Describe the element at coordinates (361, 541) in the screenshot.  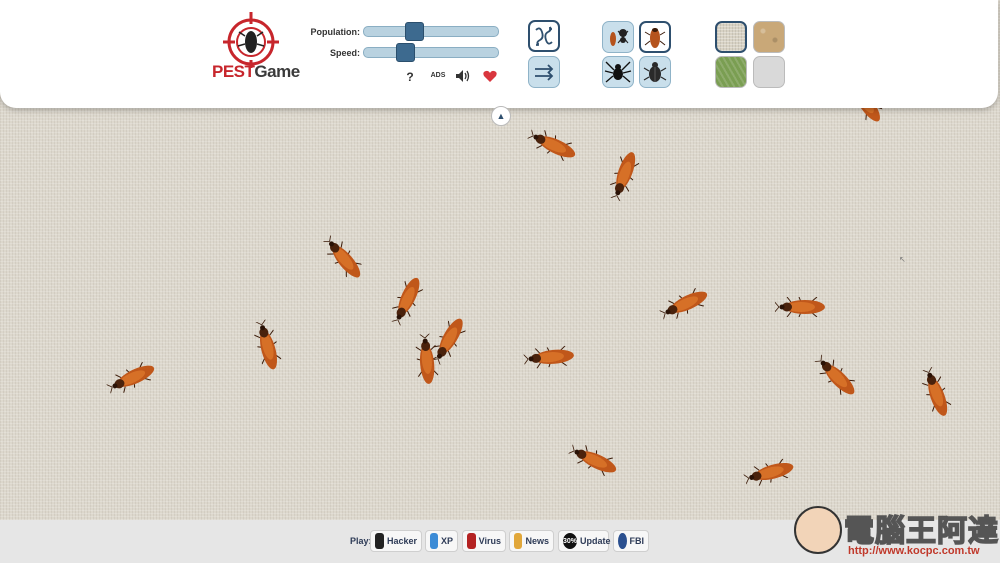
I see `play-label: Play:` at that location.